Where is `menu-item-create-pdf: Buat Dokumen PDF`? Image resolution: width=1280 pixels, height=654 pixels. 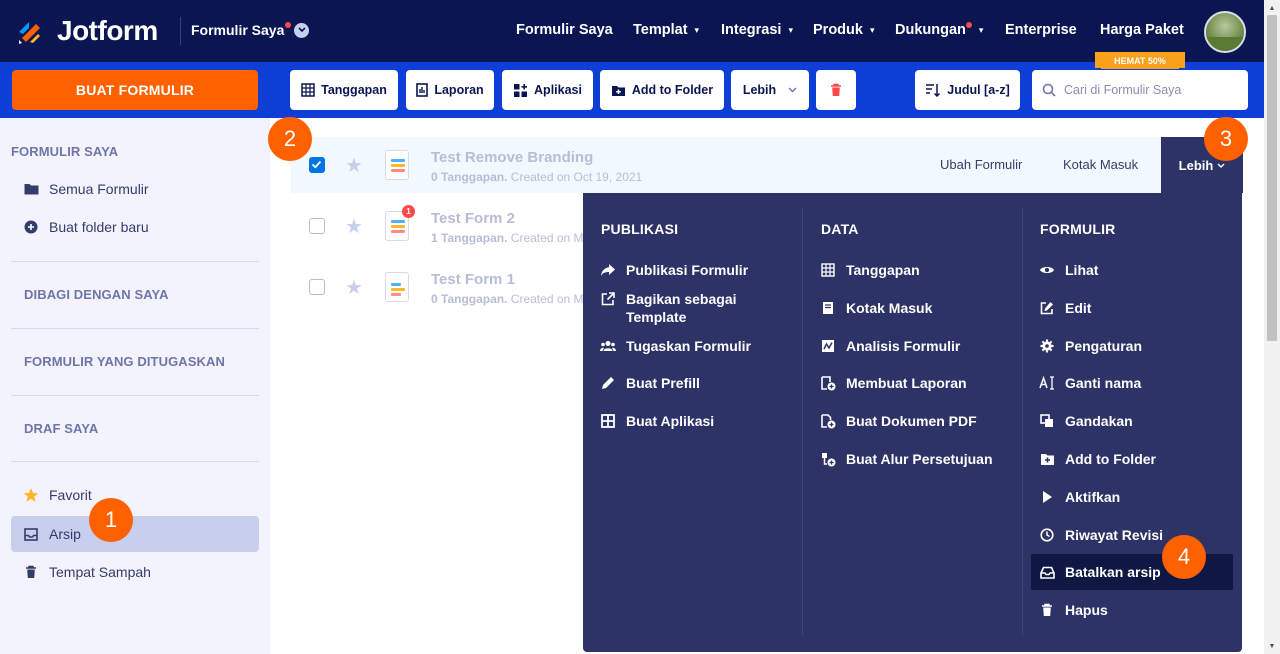
menu-item-create-pdf: Buat Dokumen PDF is located at coordinates (898, 421).